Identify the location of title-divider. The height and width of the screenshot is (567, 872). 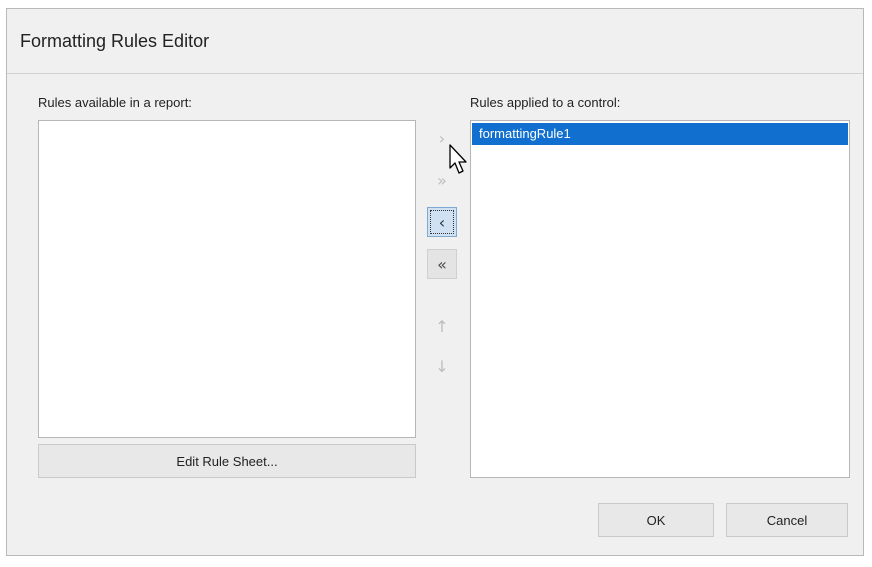
(435, 73).